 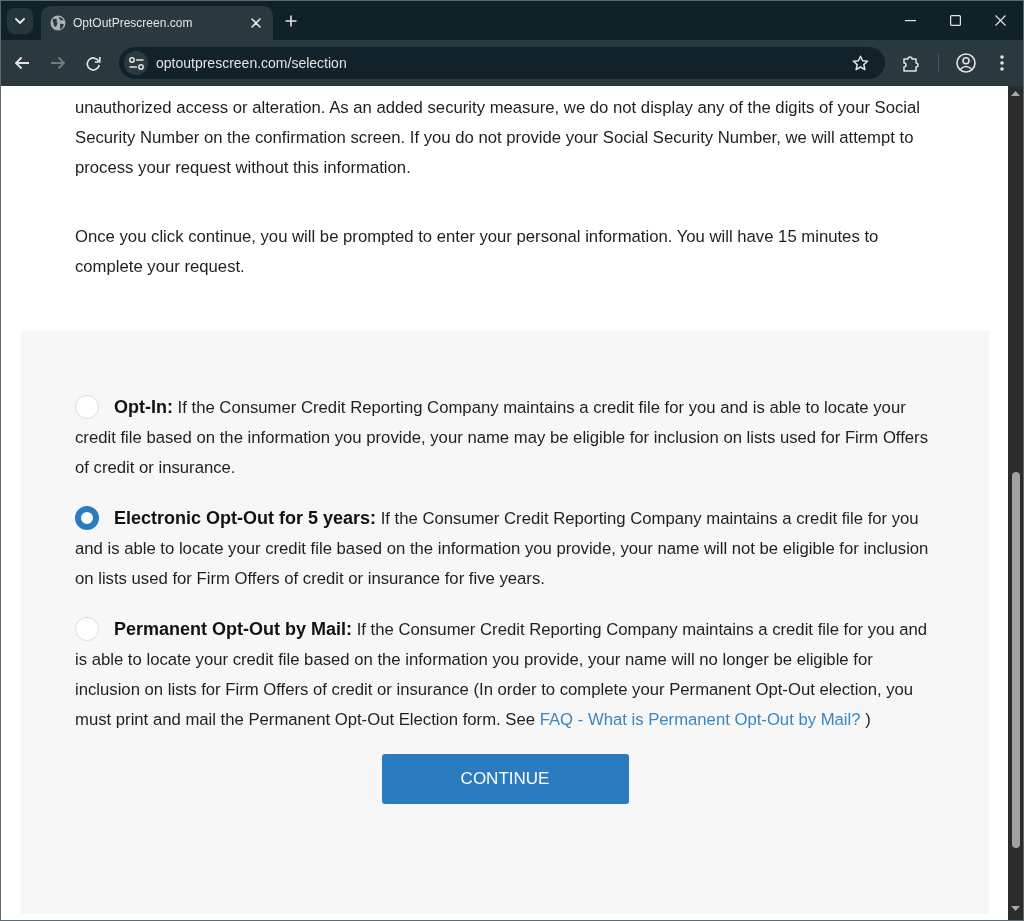 I want to click on menu-icon, so click(x=1002, y=63).